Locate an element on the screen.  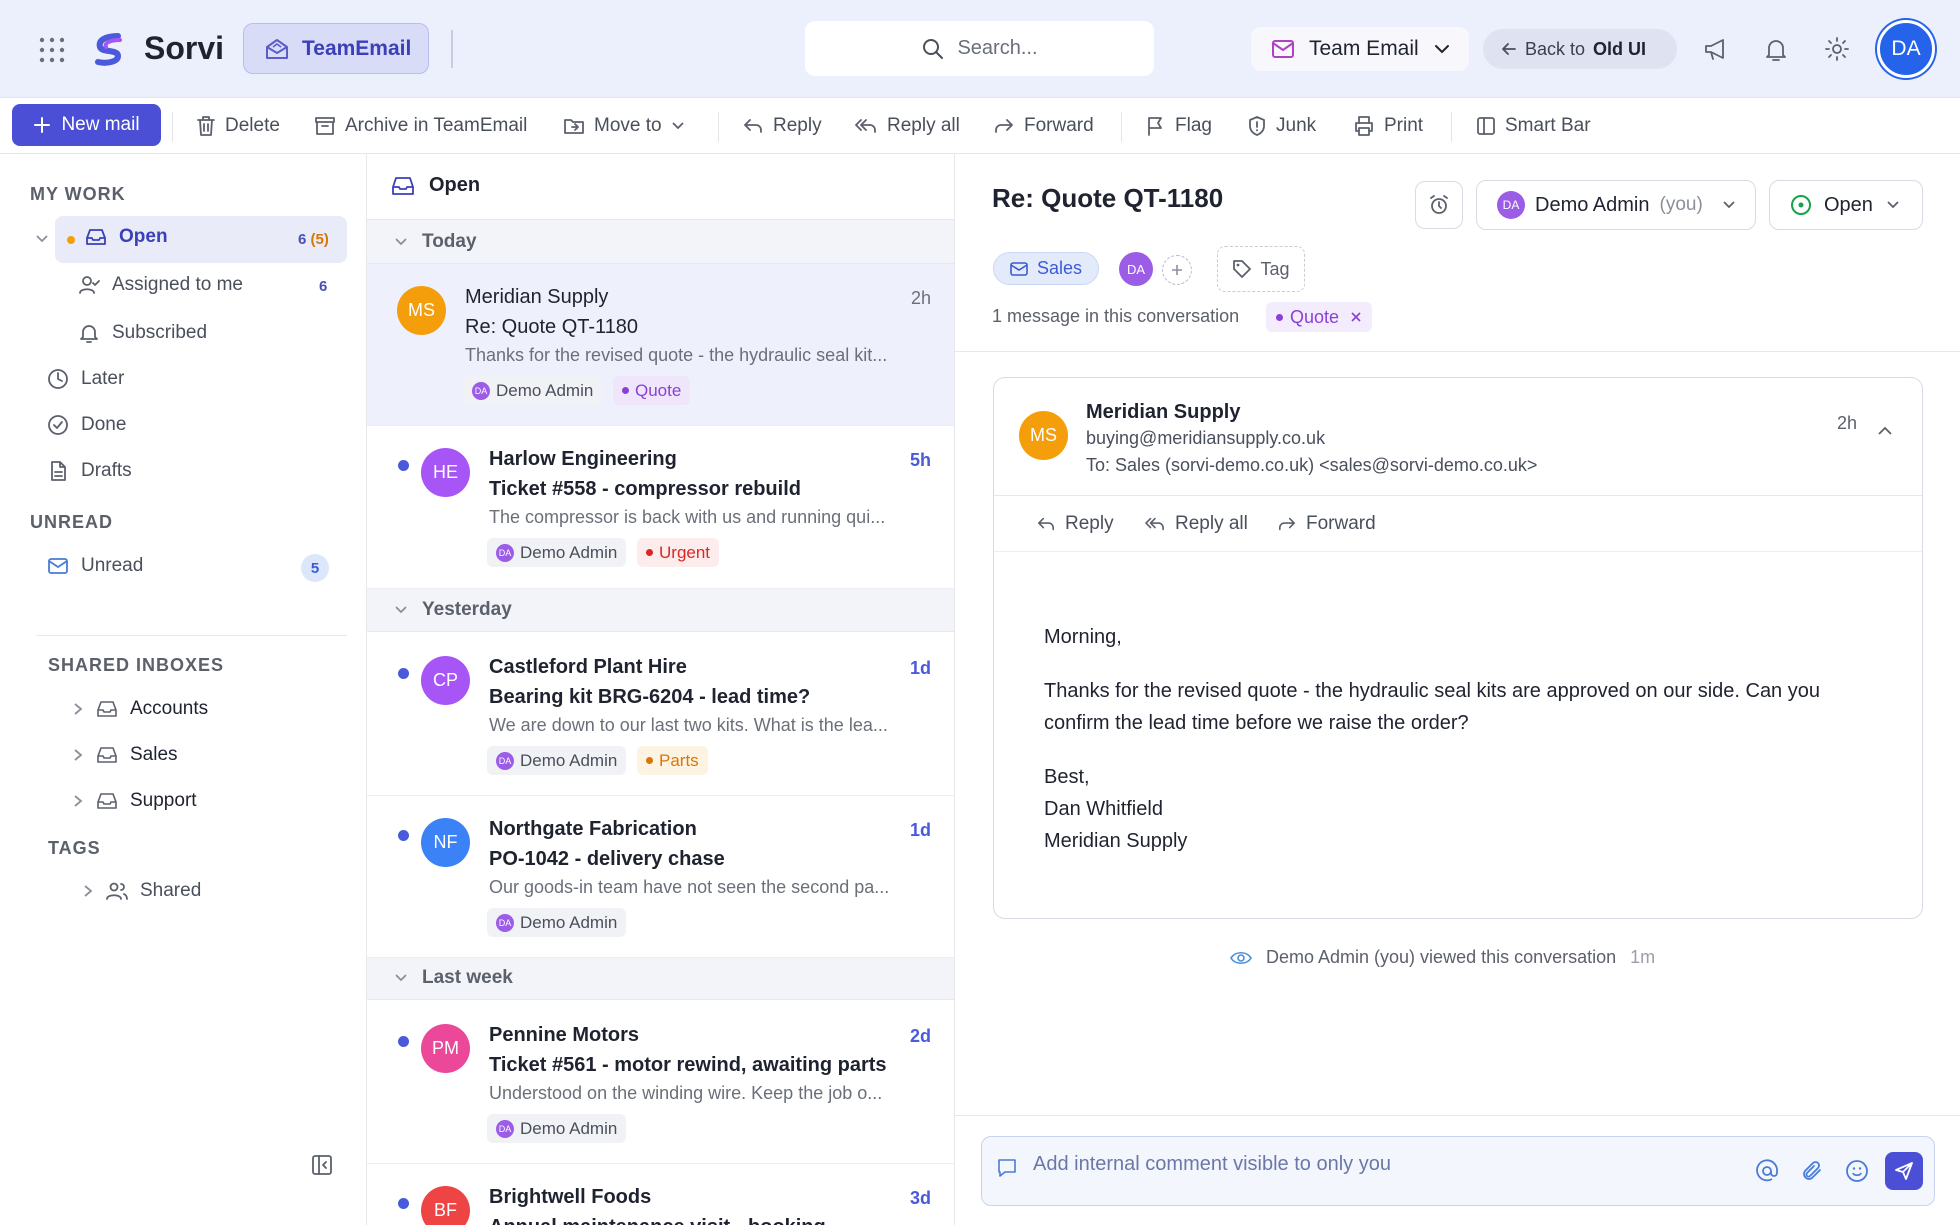
back-to-old-ui-button: Back to Old UI is located at coordinates (1580, 49).